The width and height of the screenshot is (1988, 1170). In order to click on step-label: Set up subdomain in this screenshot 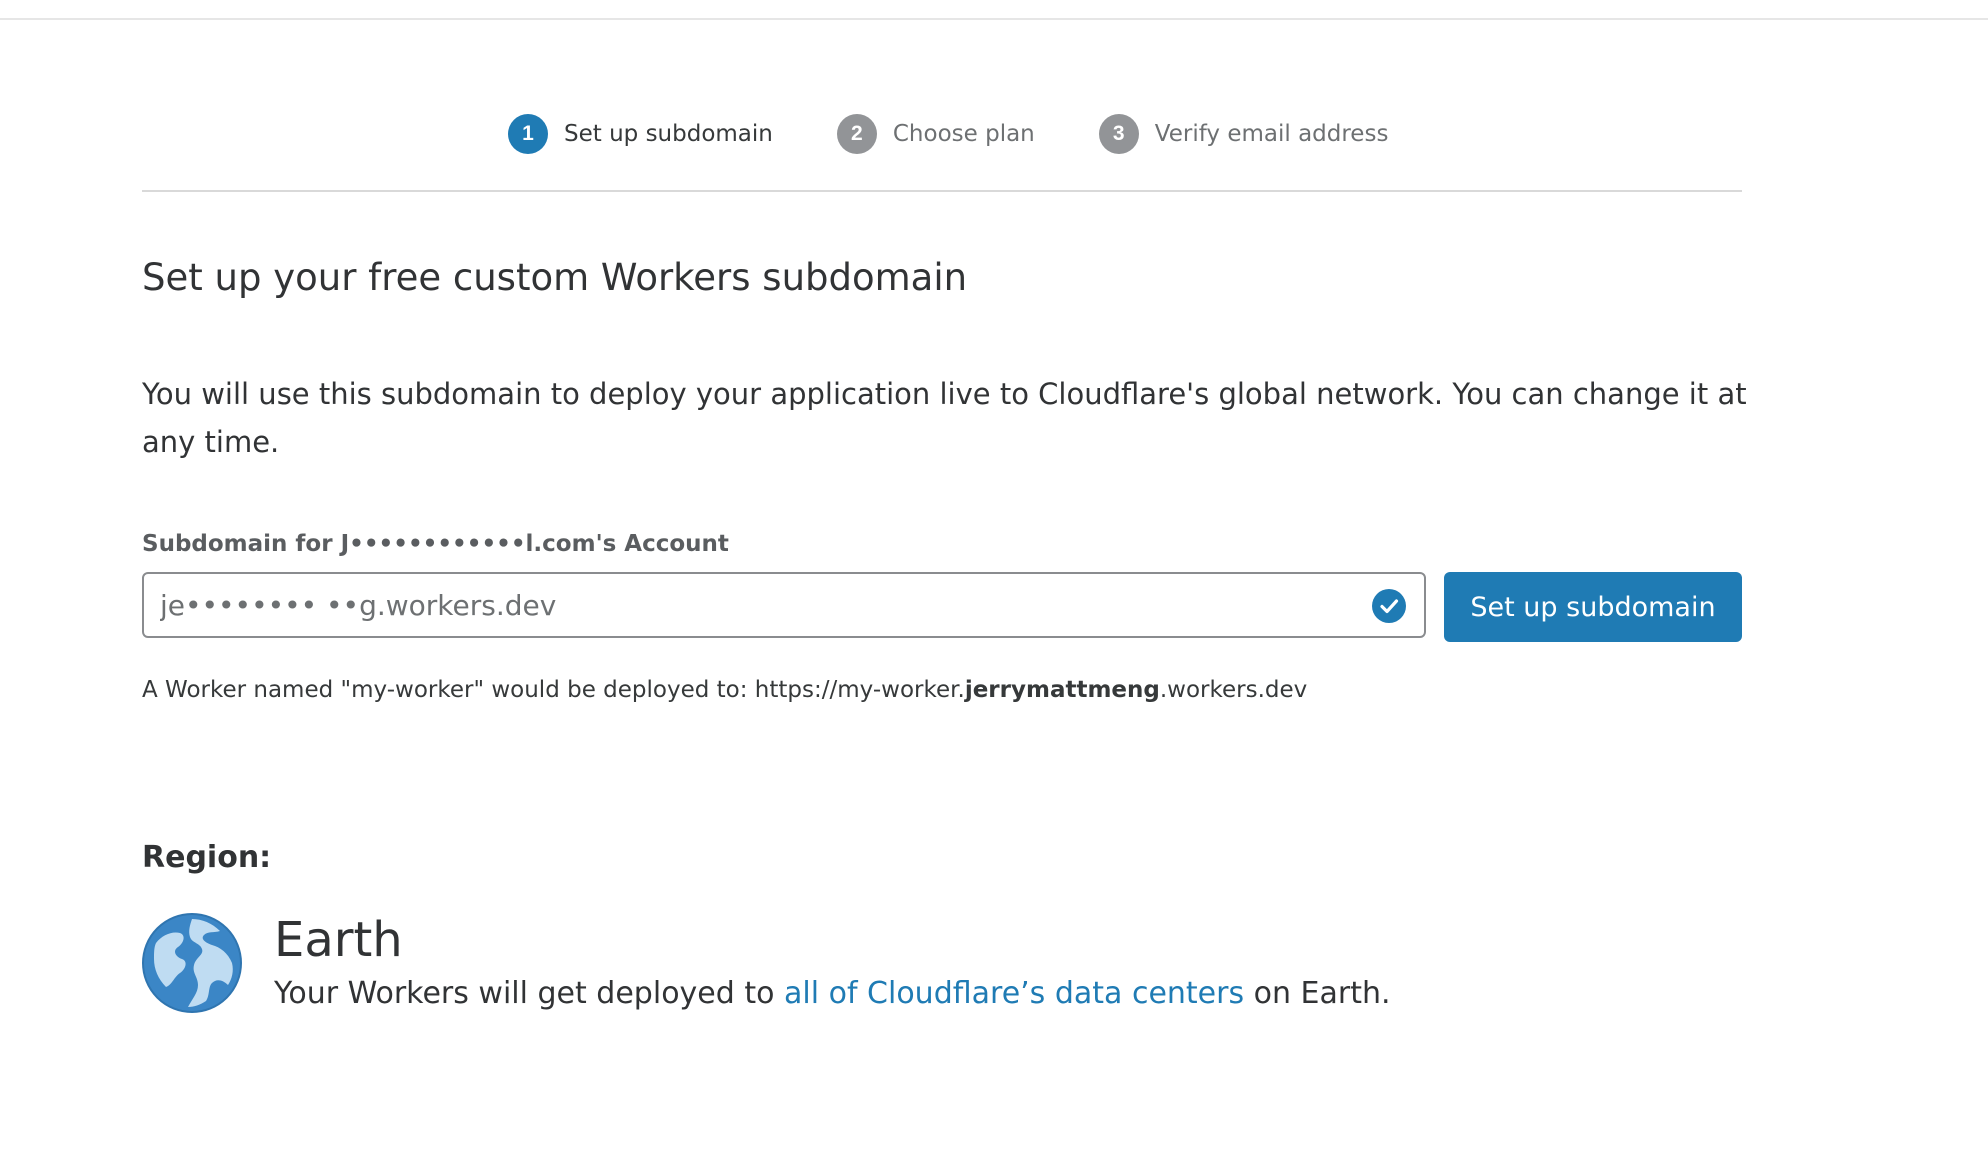, I will do `click(668, 134)`.